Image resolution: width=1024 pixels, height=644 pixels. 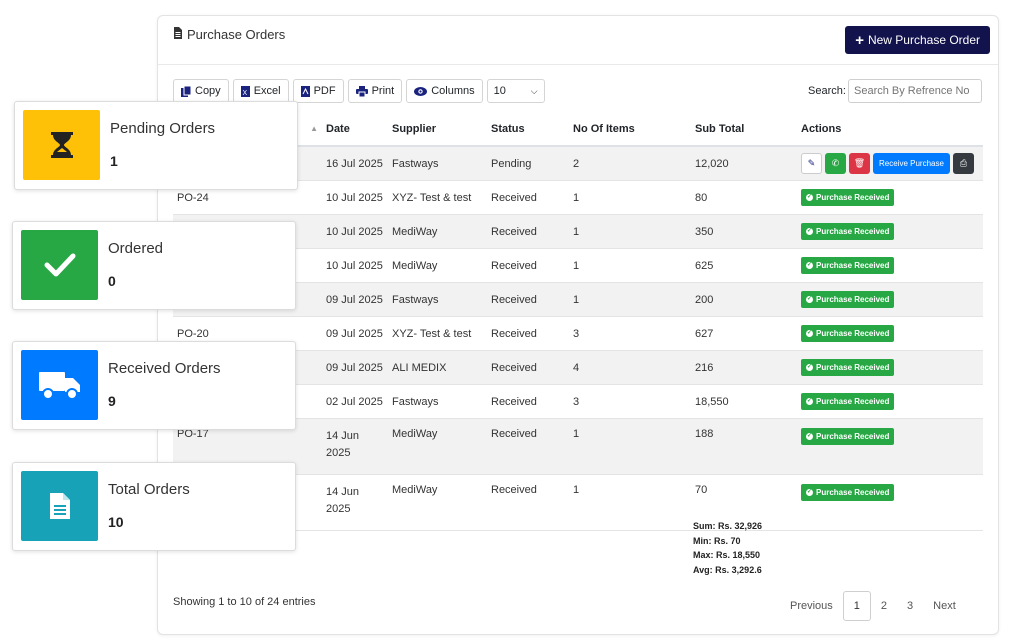 What do you see at coordinates (856, 606) in the screenshot?
I see `pagination-page-1: 1` at bounding box center [856, 606].